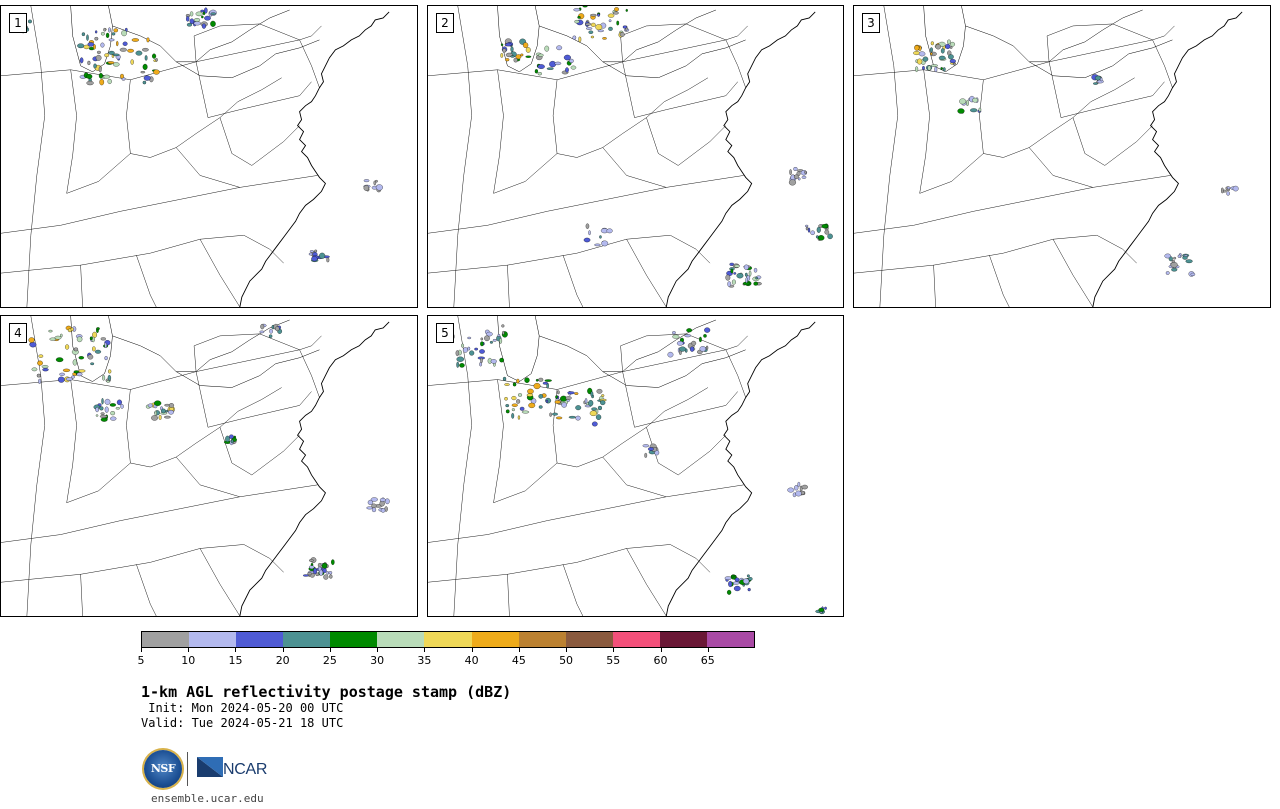  I want to click on colorbar-tick, so click(708, 650).